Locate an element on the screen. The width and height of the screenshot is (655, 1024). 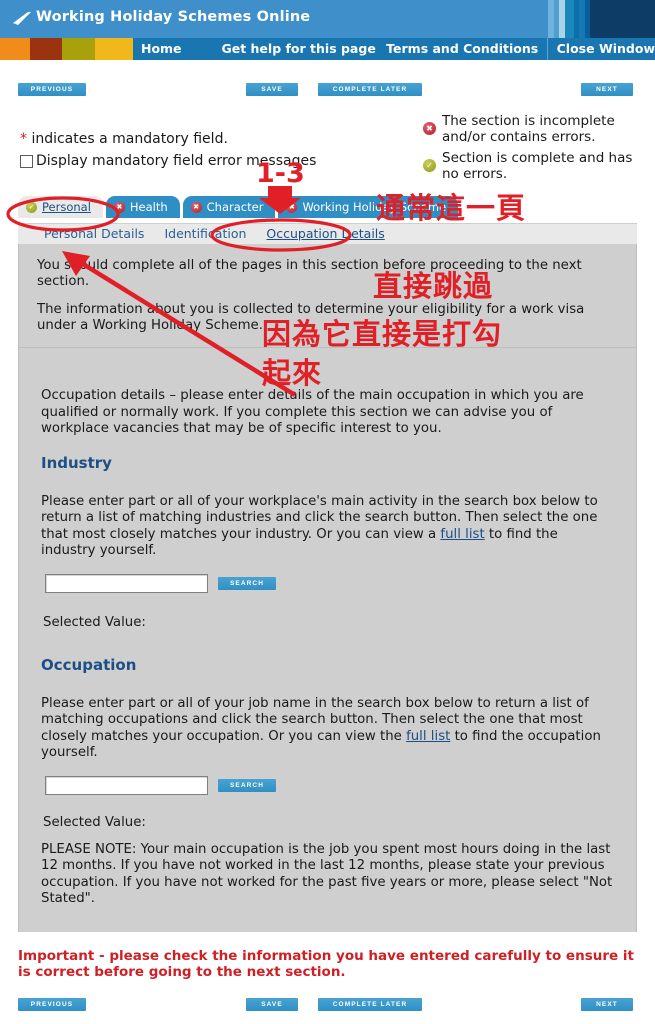
occupation-selected-value: Selected Value: is located at coordinates (94, 822).